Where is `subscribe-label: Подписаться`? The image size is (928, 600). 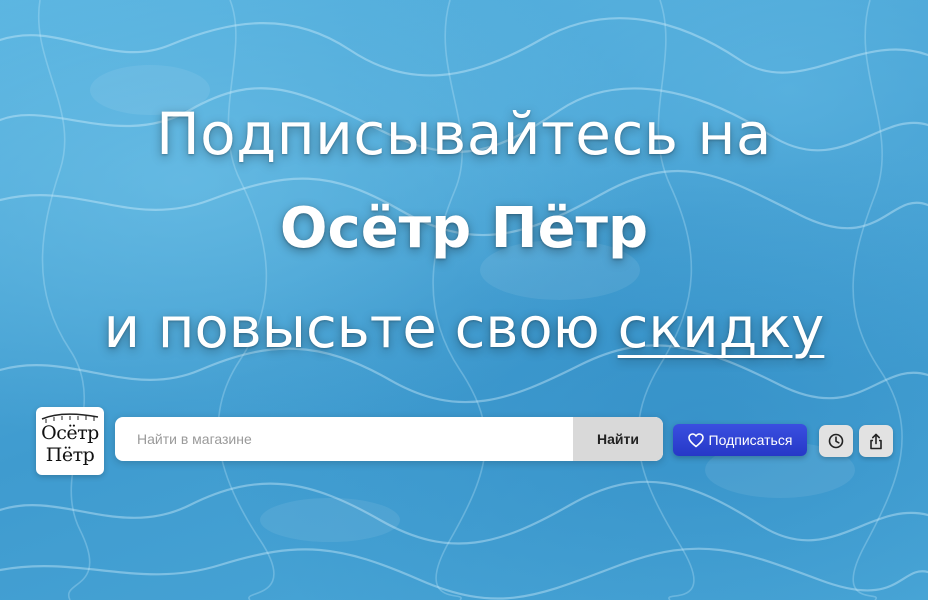 subscribe-label: Подписаться is located at coordinates (750, 440).